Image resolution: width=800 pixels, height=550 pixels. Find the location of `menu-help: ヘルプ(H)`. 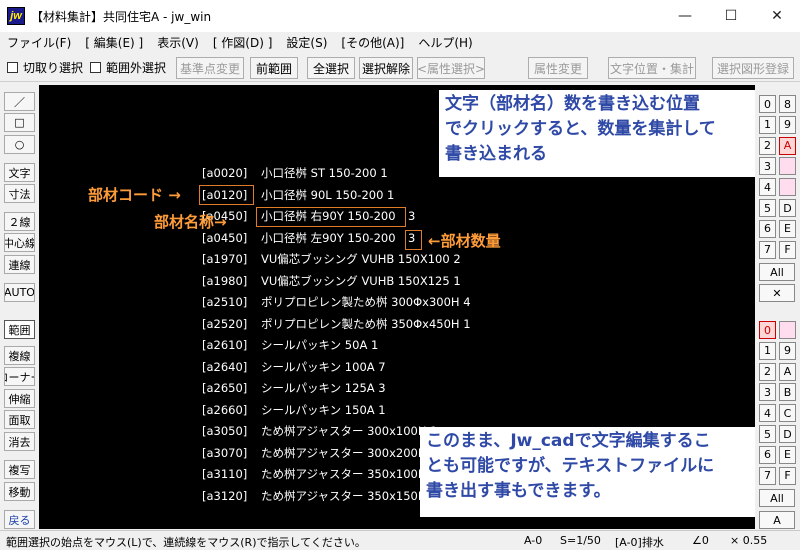

menu-help: ヘルプ(H) is located at coordinates (445, 42).